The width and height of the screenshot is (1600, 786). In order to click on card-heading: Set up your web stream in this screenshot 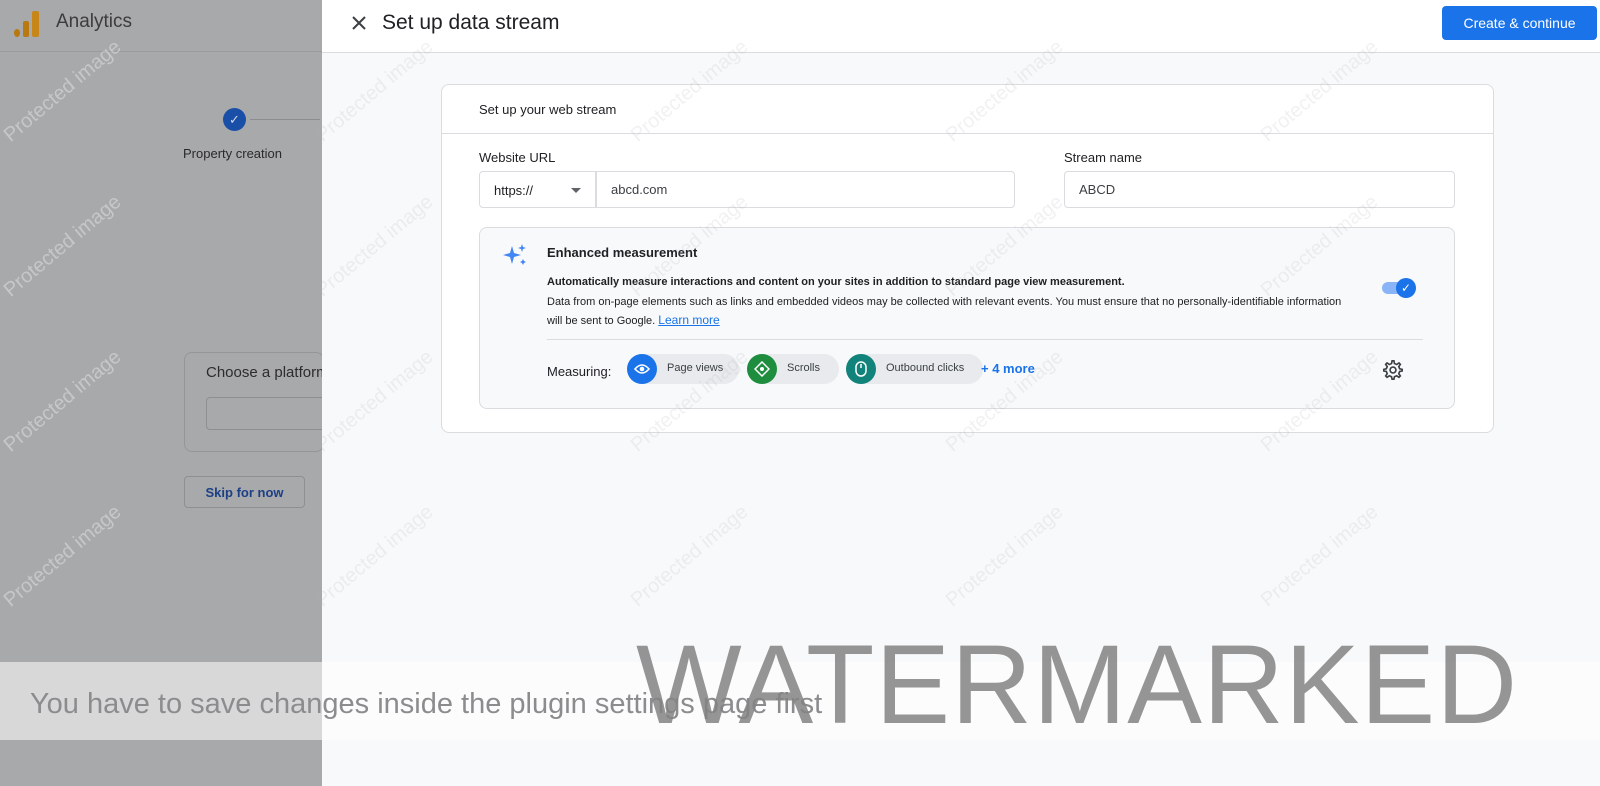, I will do `click(548, 109)`.